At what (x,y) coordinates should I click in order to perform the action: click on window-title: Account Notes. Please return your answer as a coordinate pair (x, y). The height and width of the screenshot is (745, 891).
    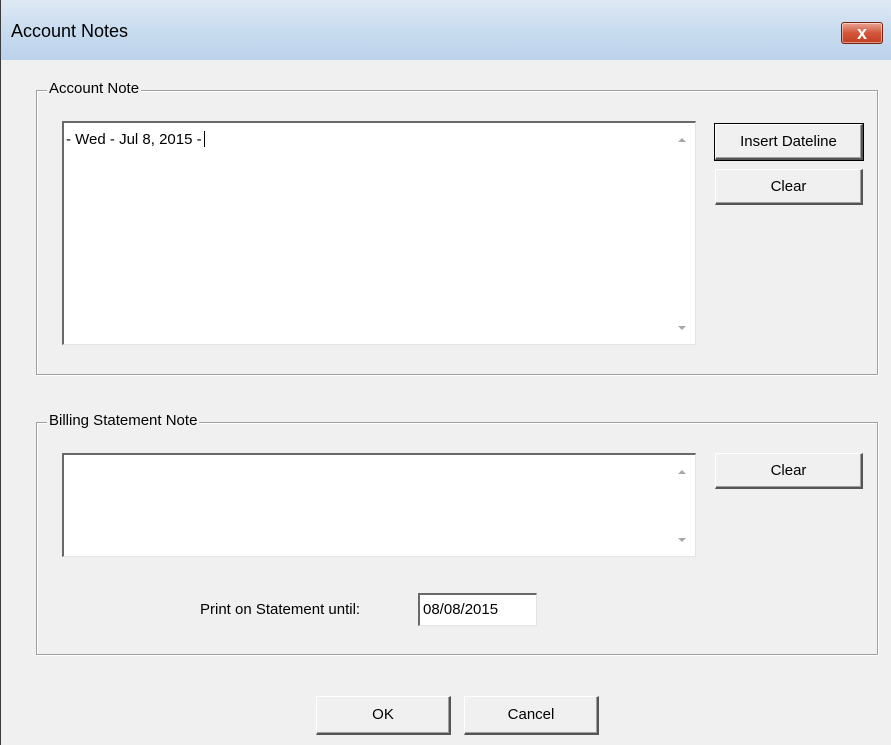
    Looking at the image, I should click on (70, 31).